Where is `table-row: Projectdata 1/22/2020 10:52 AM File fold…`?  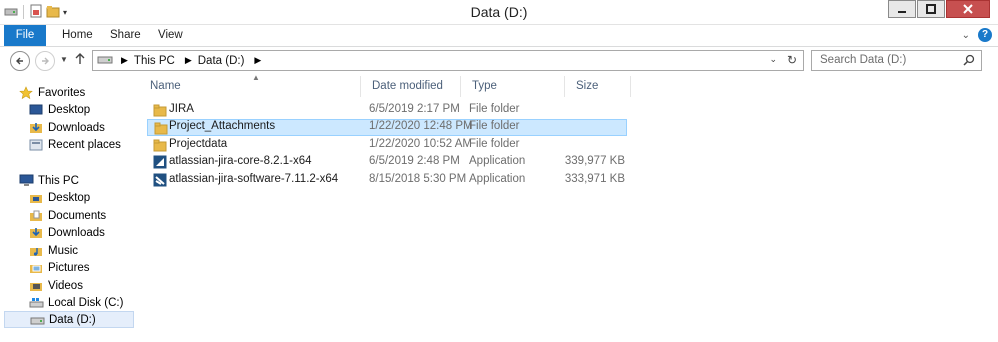
table-row: Projectdata 1/22/2020 10:52 AM File fold… is located at coordinates (387, 145).